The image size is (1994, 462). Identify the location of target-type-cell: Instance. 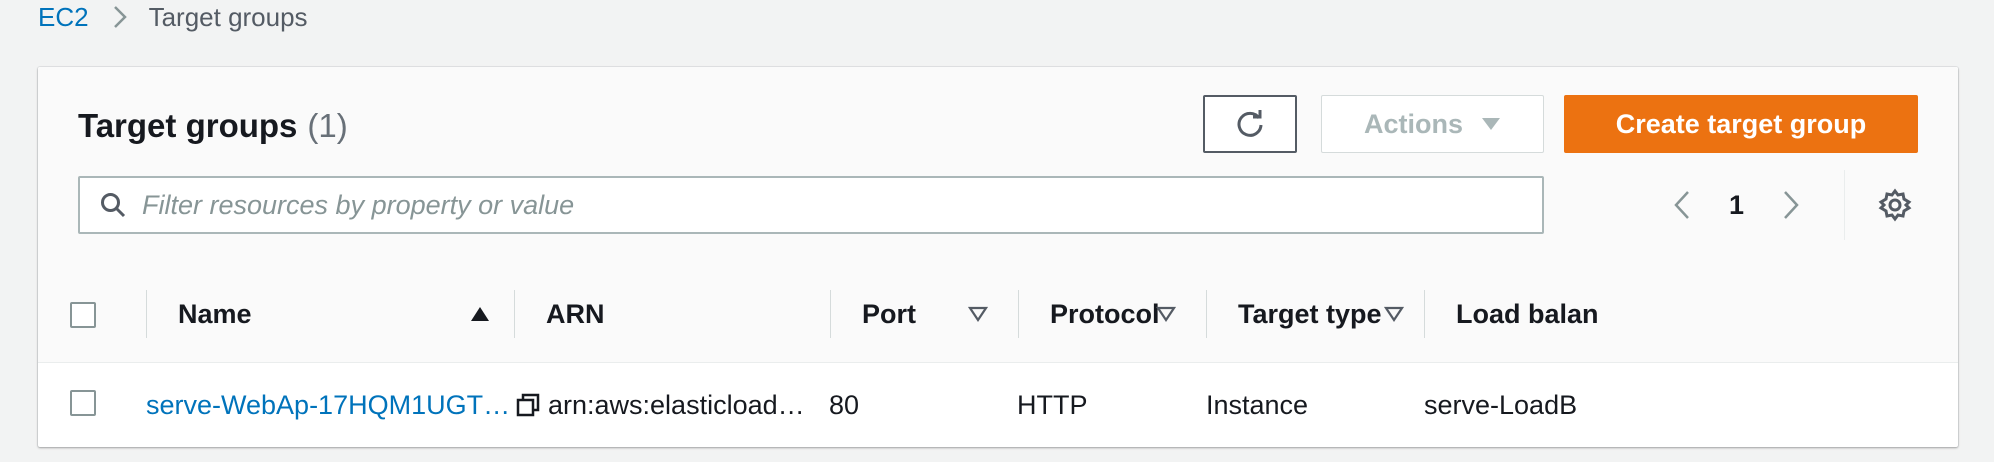
(1257, 404).